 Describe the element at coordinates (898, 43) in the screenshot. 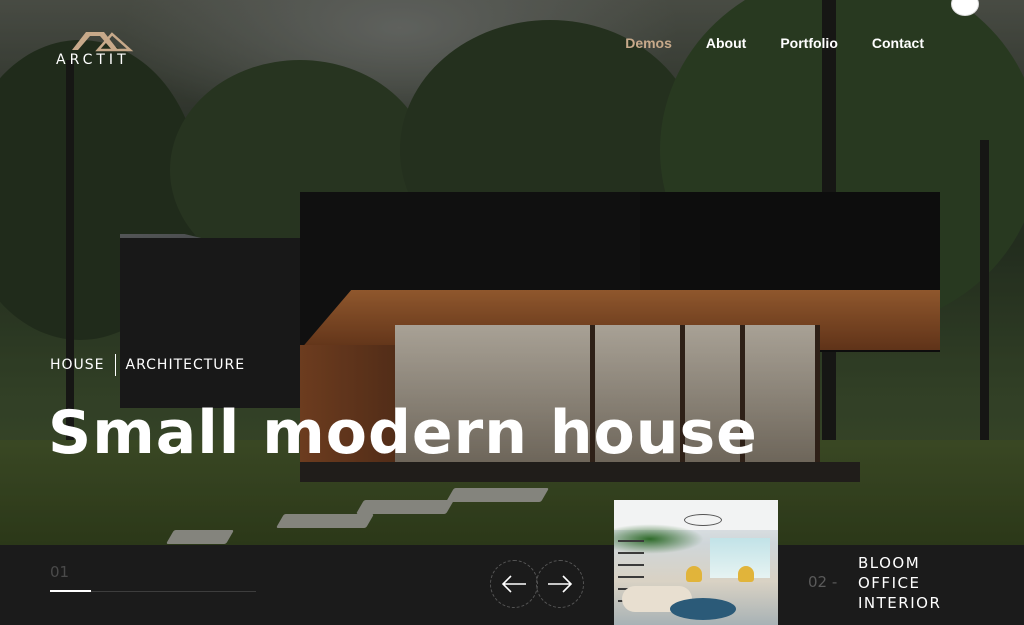

I see `nav-item-contact: Contact` at that location.